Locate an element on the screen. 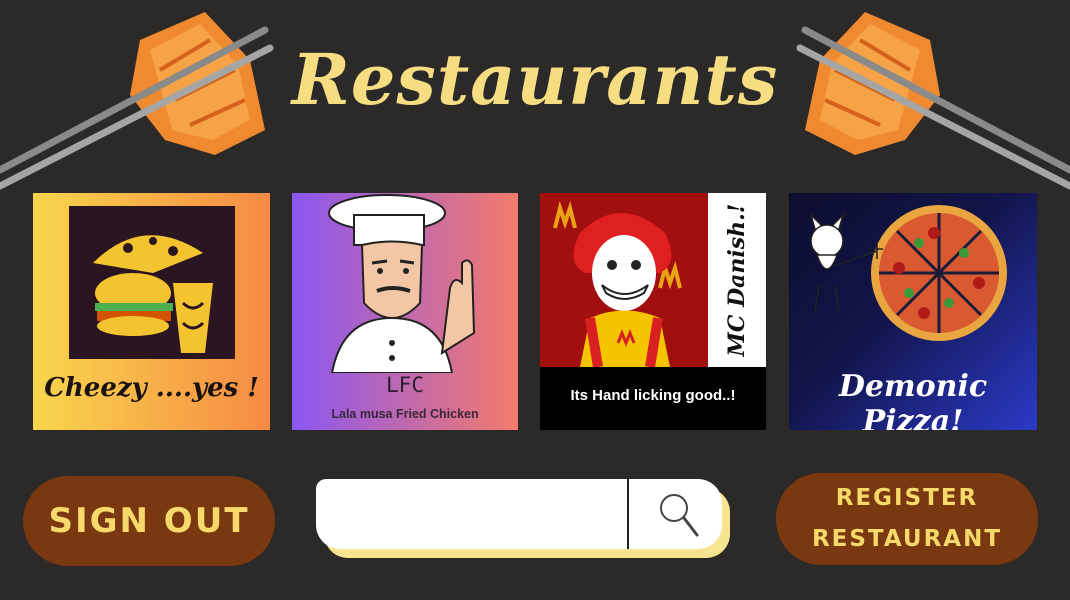  clown-illustration is located at coordinates (624, 280).